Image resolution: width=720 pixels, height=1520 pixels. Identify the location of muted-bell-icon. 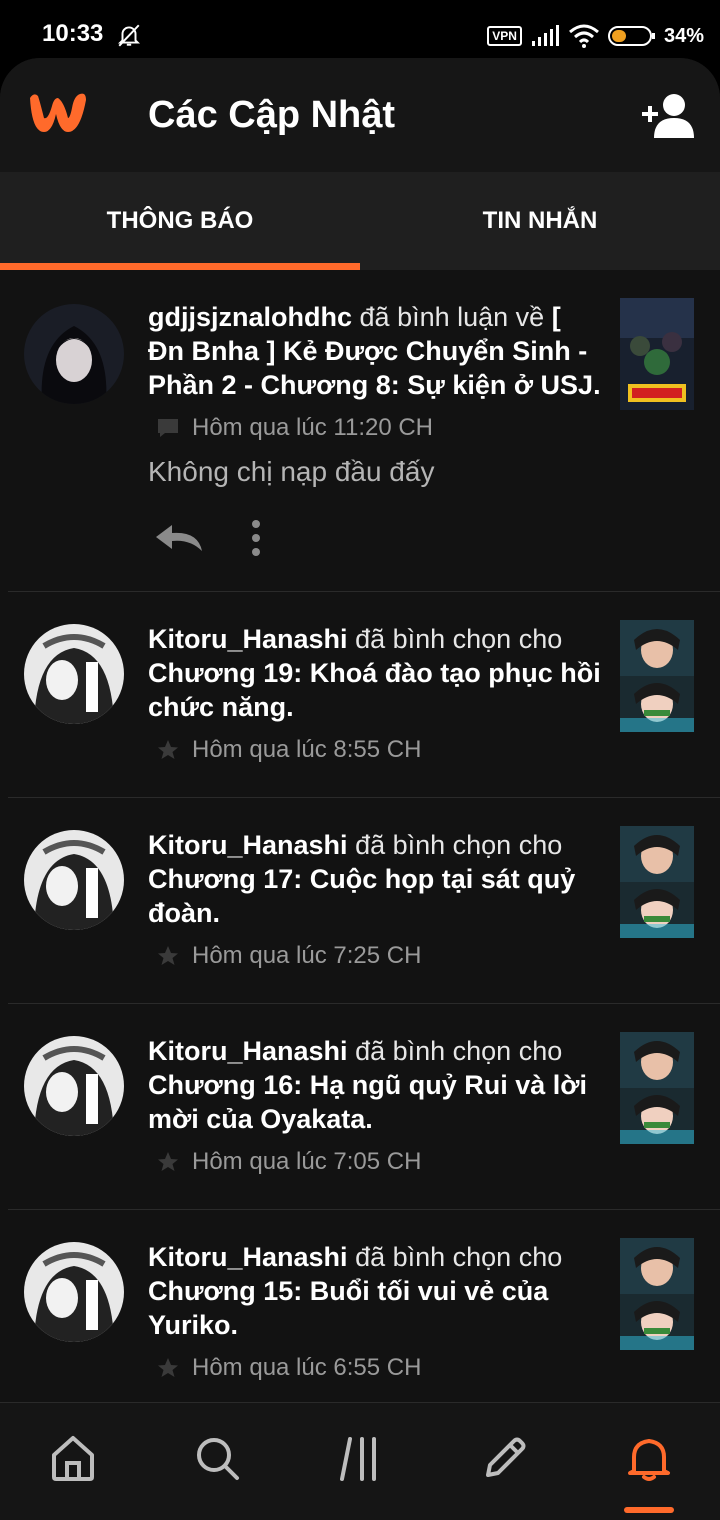
(129, 35).